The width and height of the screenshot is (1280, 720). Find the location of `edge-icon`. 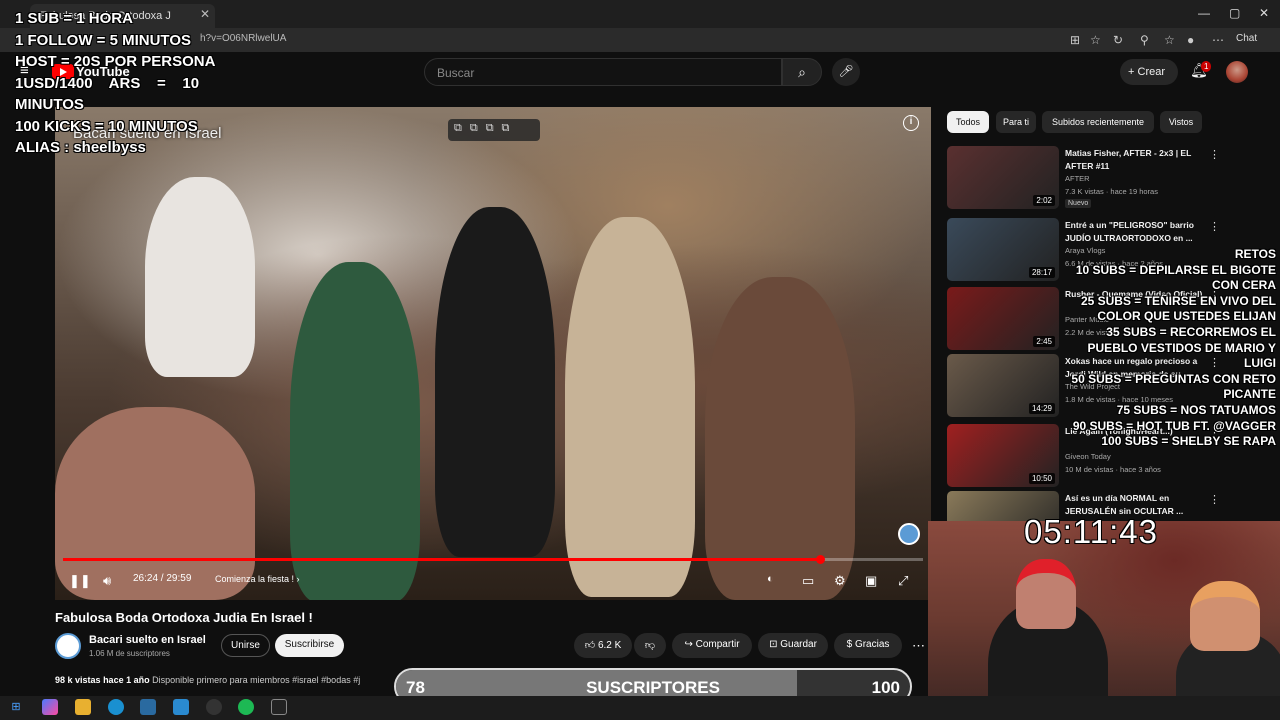

edge-icon is located at coordinates (116, 707).